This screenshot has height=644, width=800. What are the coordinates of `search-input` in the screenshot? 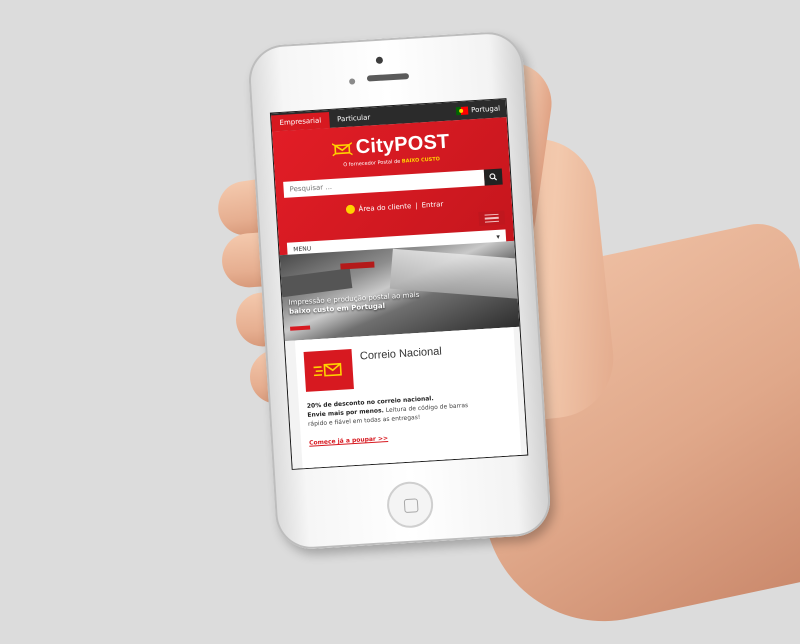 It's located at (384, 183).